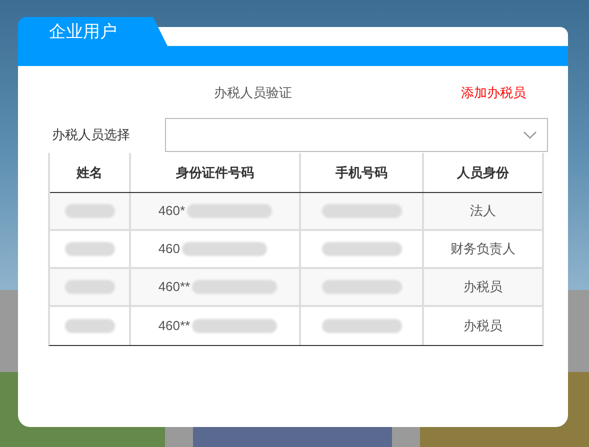 The image size is (589, 447). I want to click on add-staff-link: 添加办税员, so click(493, 92).